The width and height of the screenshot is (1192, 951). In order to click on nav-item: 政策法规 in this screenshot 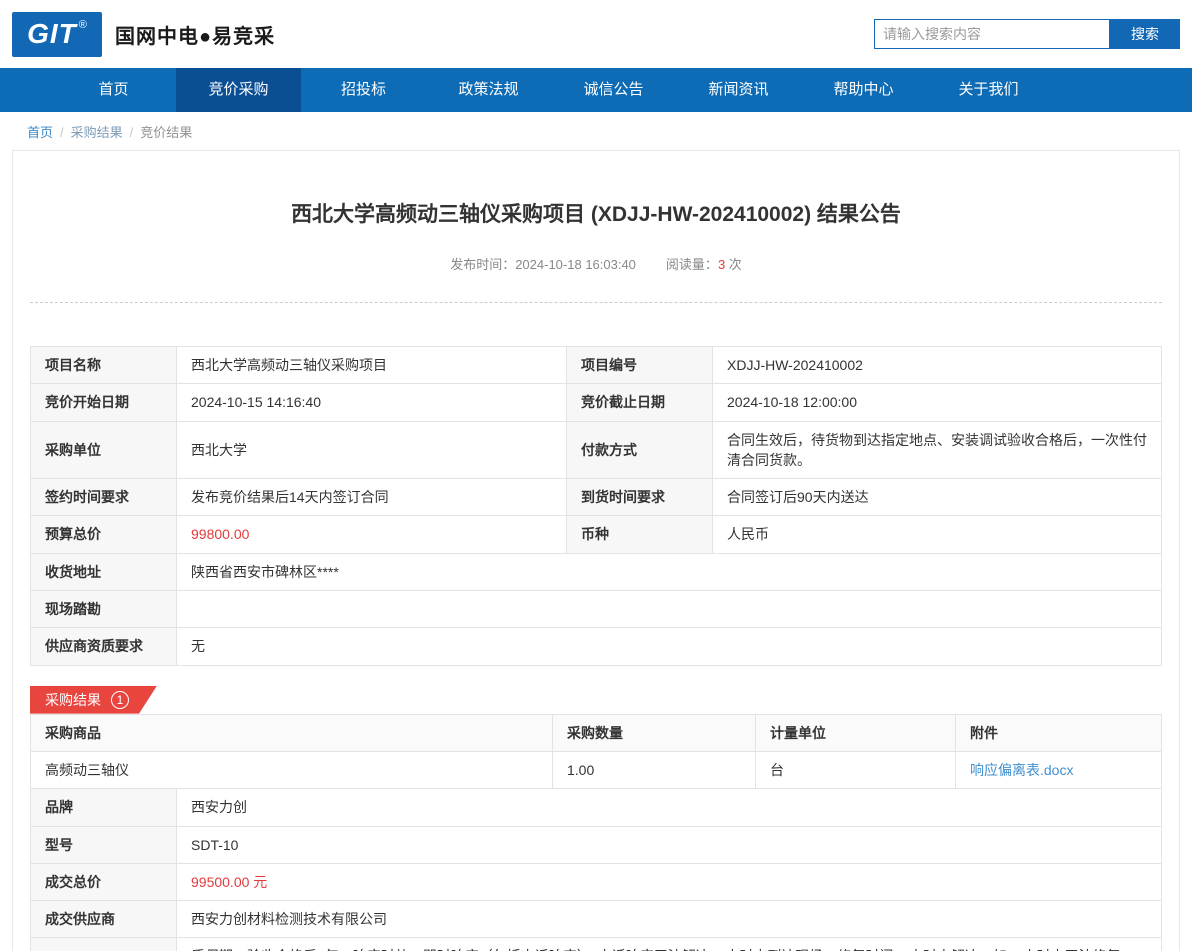, I will do `click(488, 90)`.